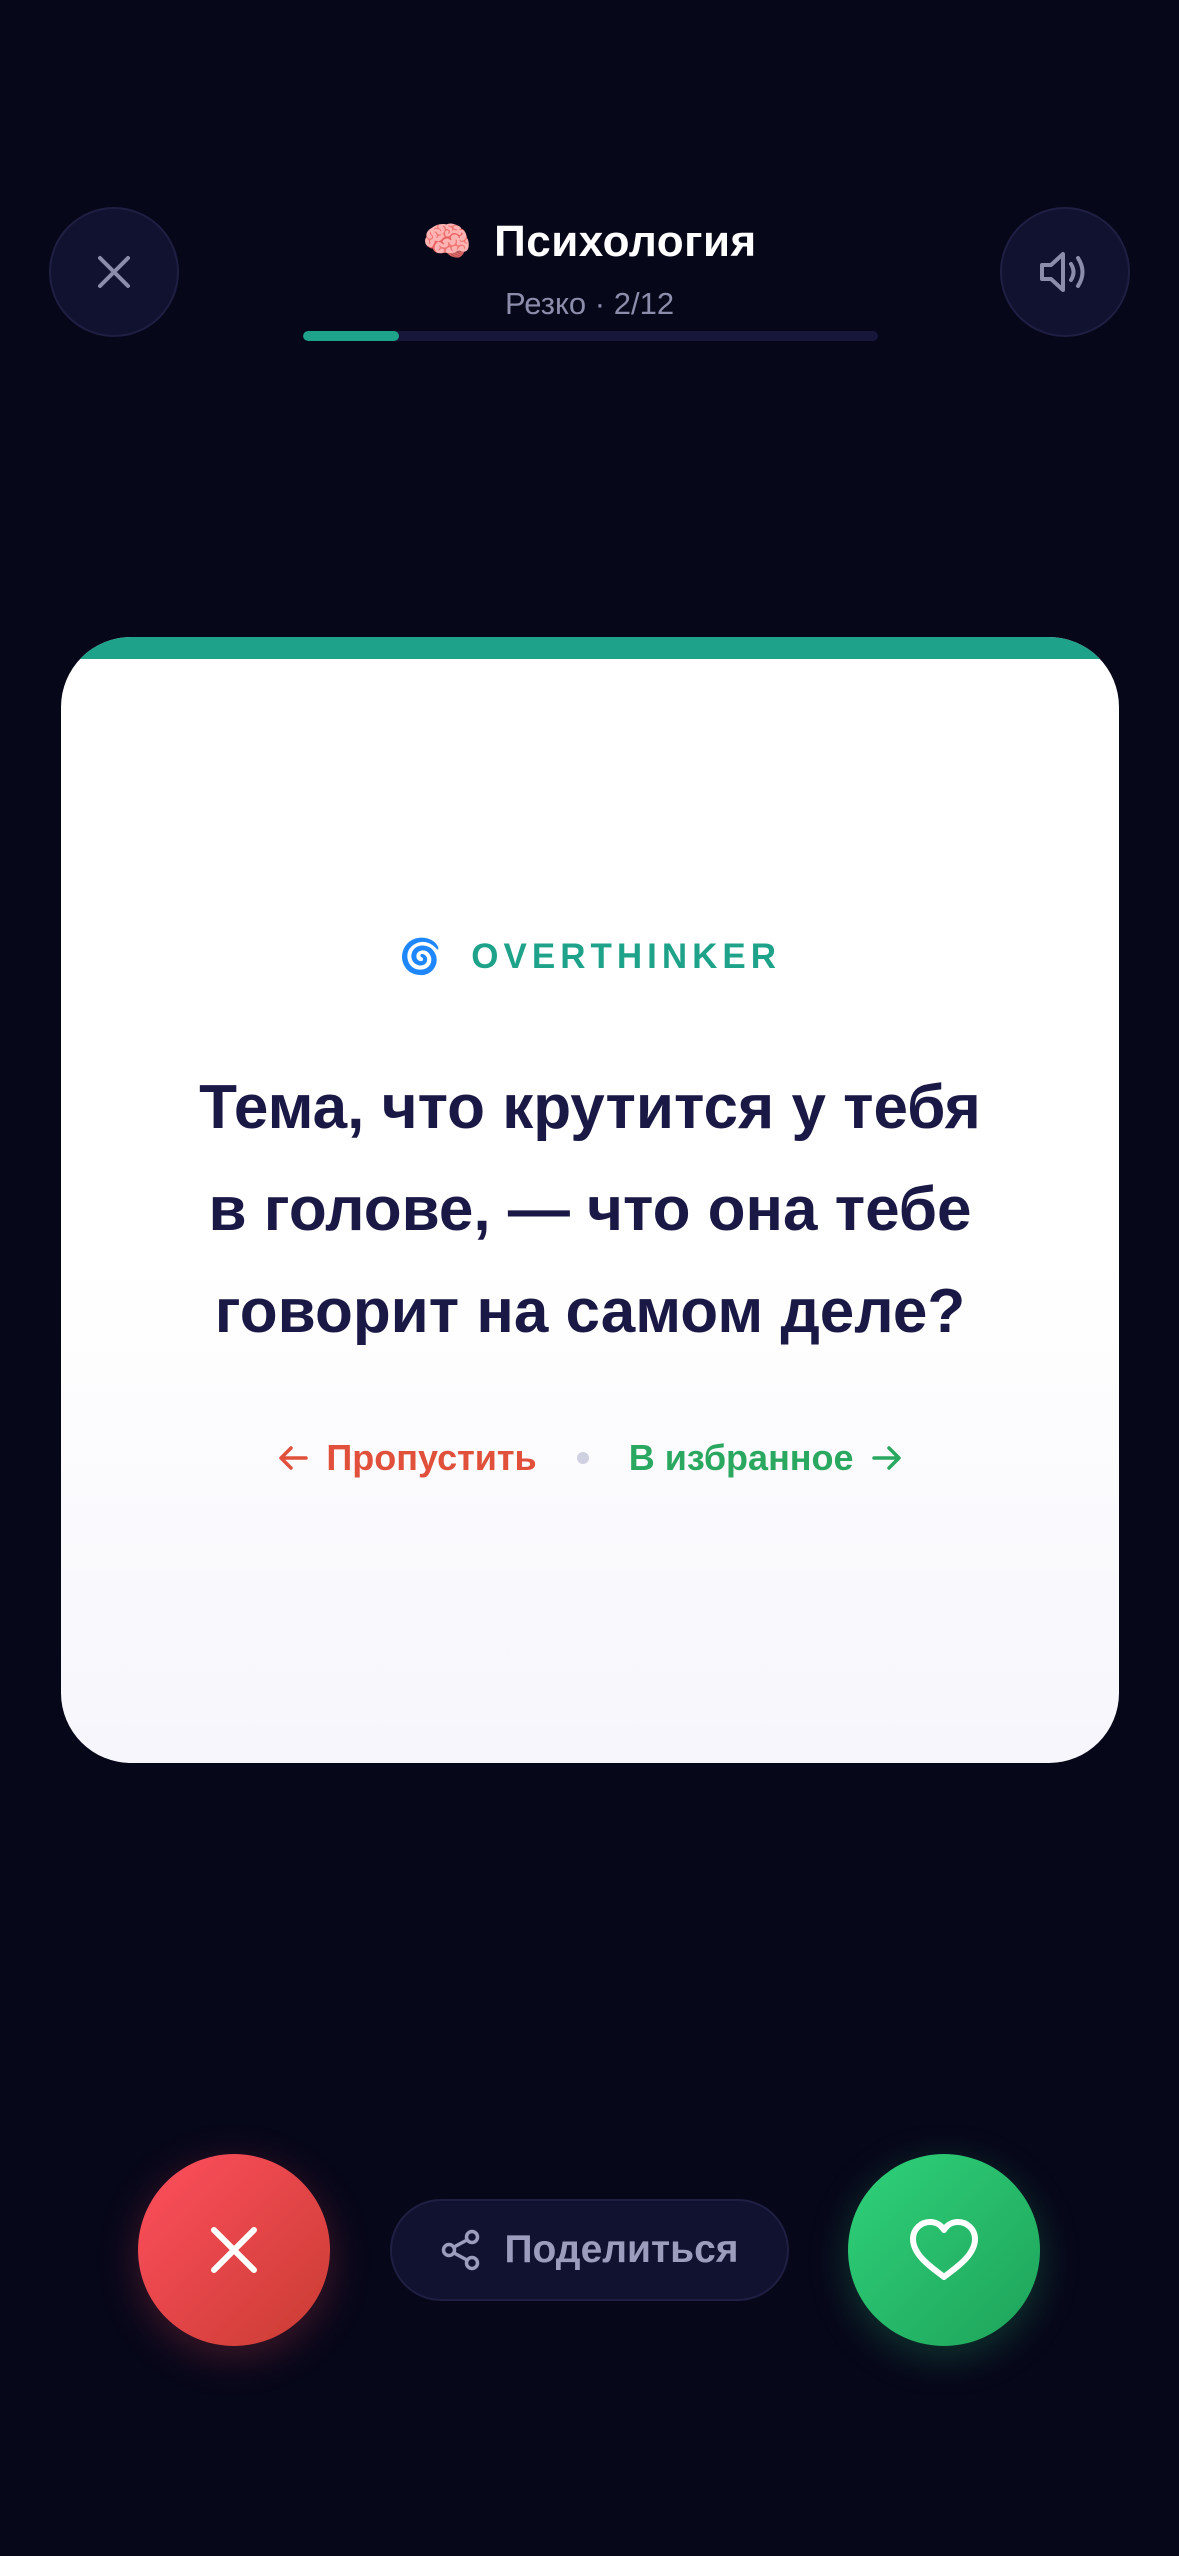 The width and height of the screenshot is (1179, 2556). What do you see at coordinates (590, 648) in the screenshot?
I see `card-accent-bar` at bounding box center [590, 648].